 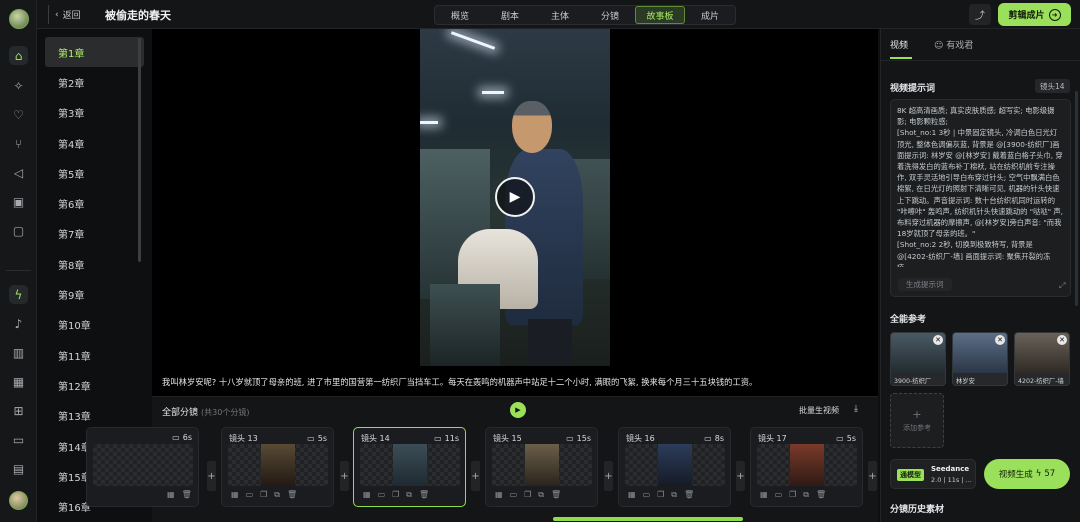 I want to click on step-storyboard: 故事板, so click(x=660, y=15).